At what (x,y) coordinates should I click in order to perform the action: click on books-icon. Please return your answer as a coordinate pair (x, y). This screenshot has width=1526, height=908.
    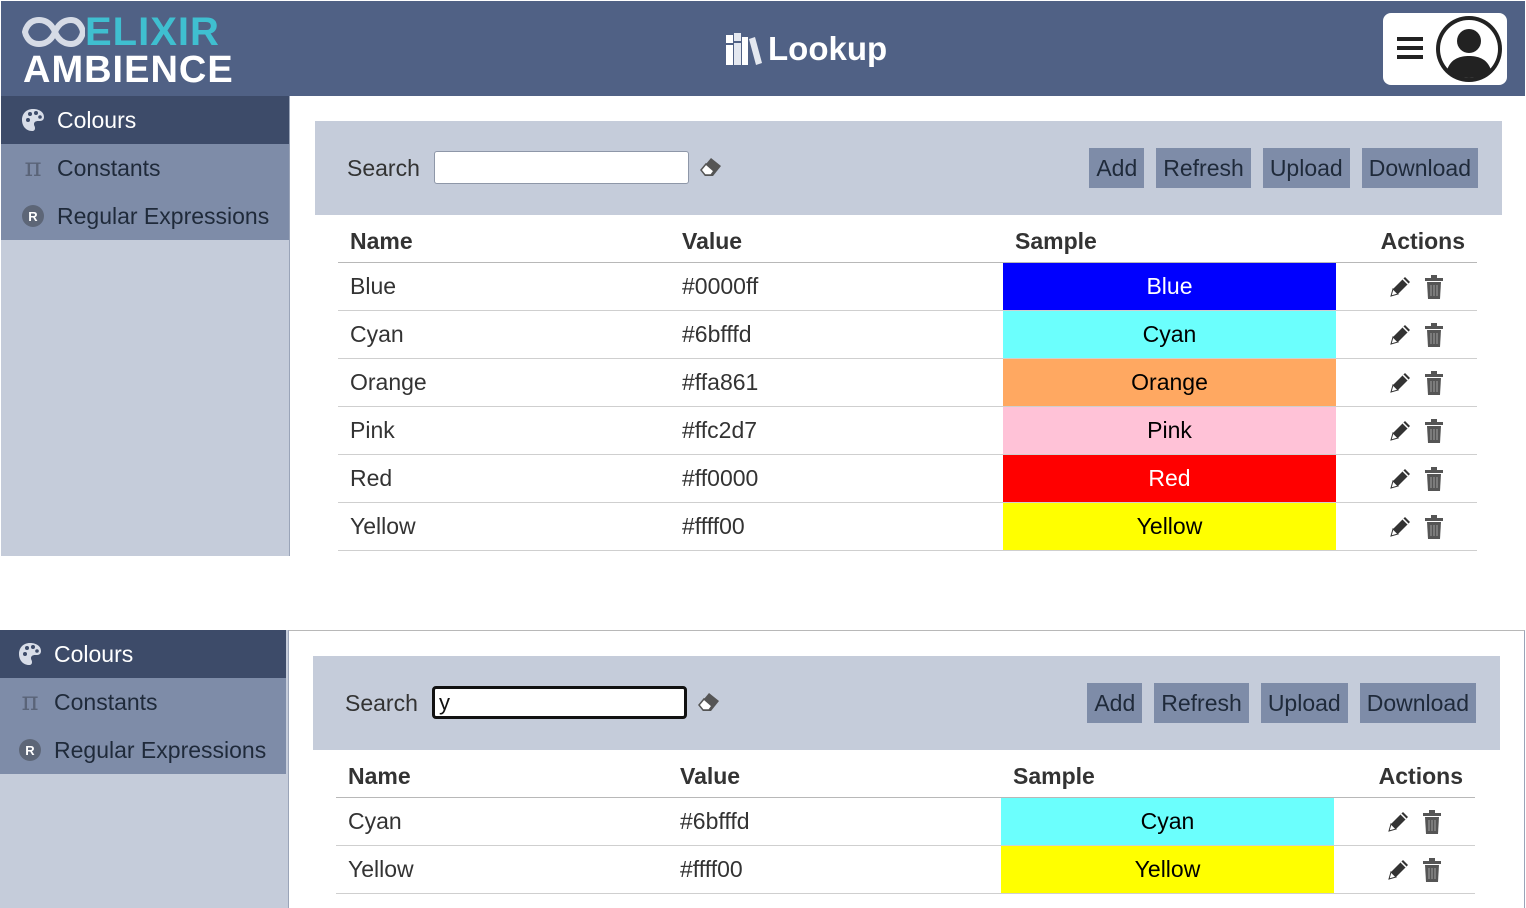
    Looking at the image, I should click on (744, 49).